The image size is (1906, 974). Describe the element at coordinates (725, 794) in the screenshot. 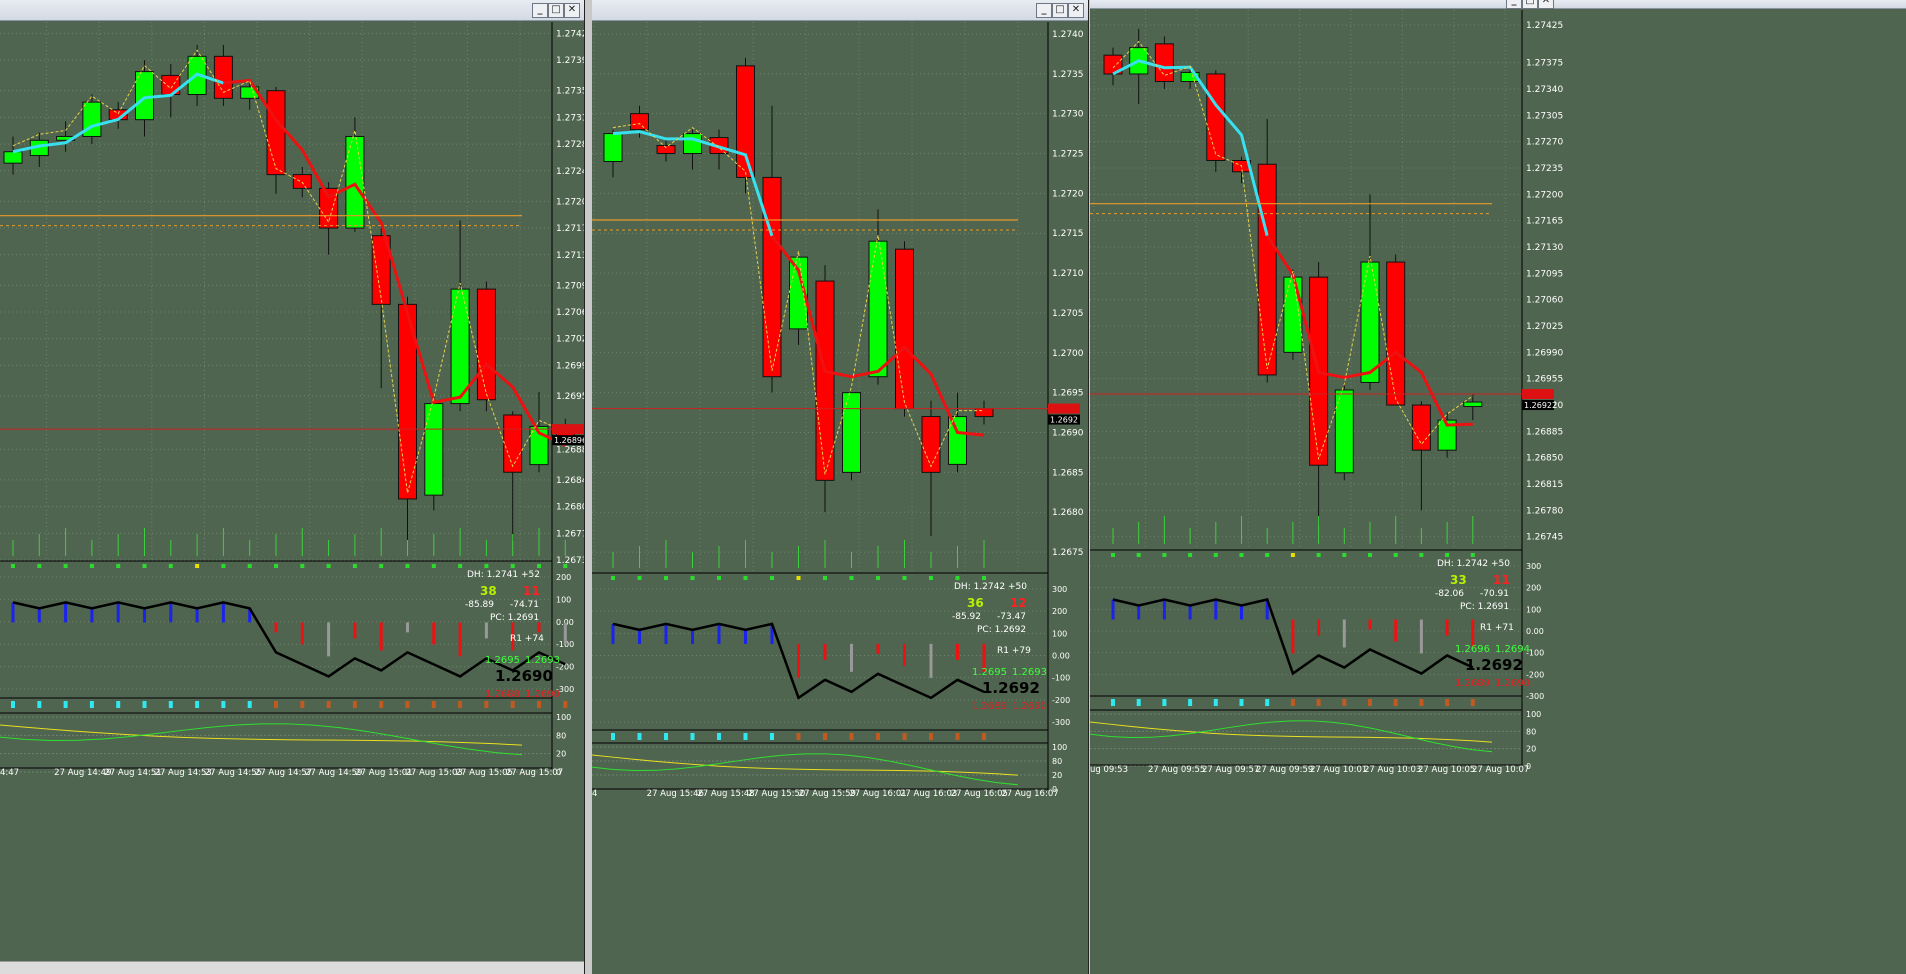

I see `time-label: 27 Aug 15:48` at that location.